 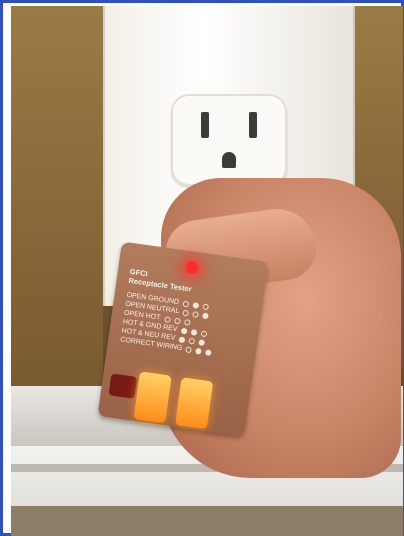 What do you see at coordinates (229, 140) in the screenshot?
I see `upper-receptacle` at bounding box center [229, 140].